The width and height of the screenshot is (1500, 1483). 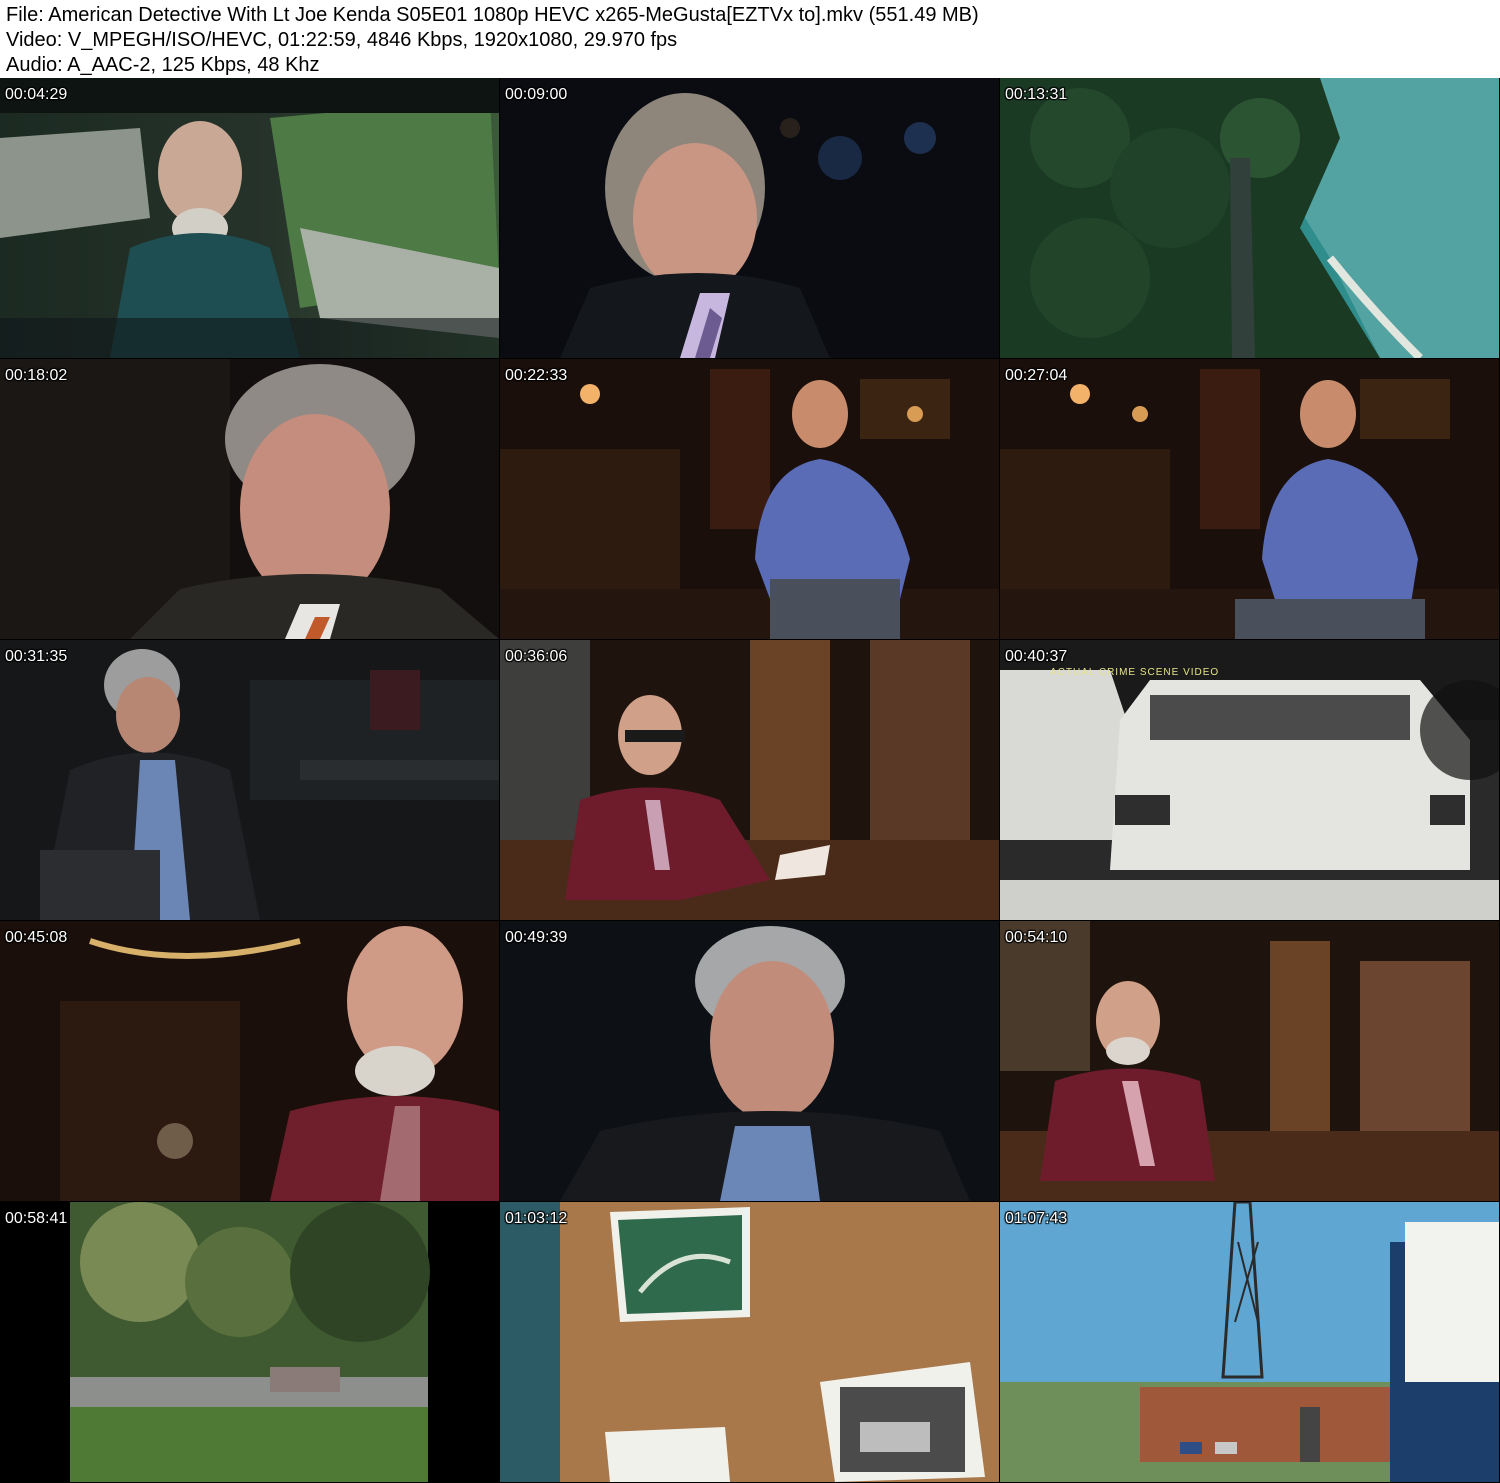 I want to click on thumbnail-13: 00:58:41, so click(x=249, y=1342).